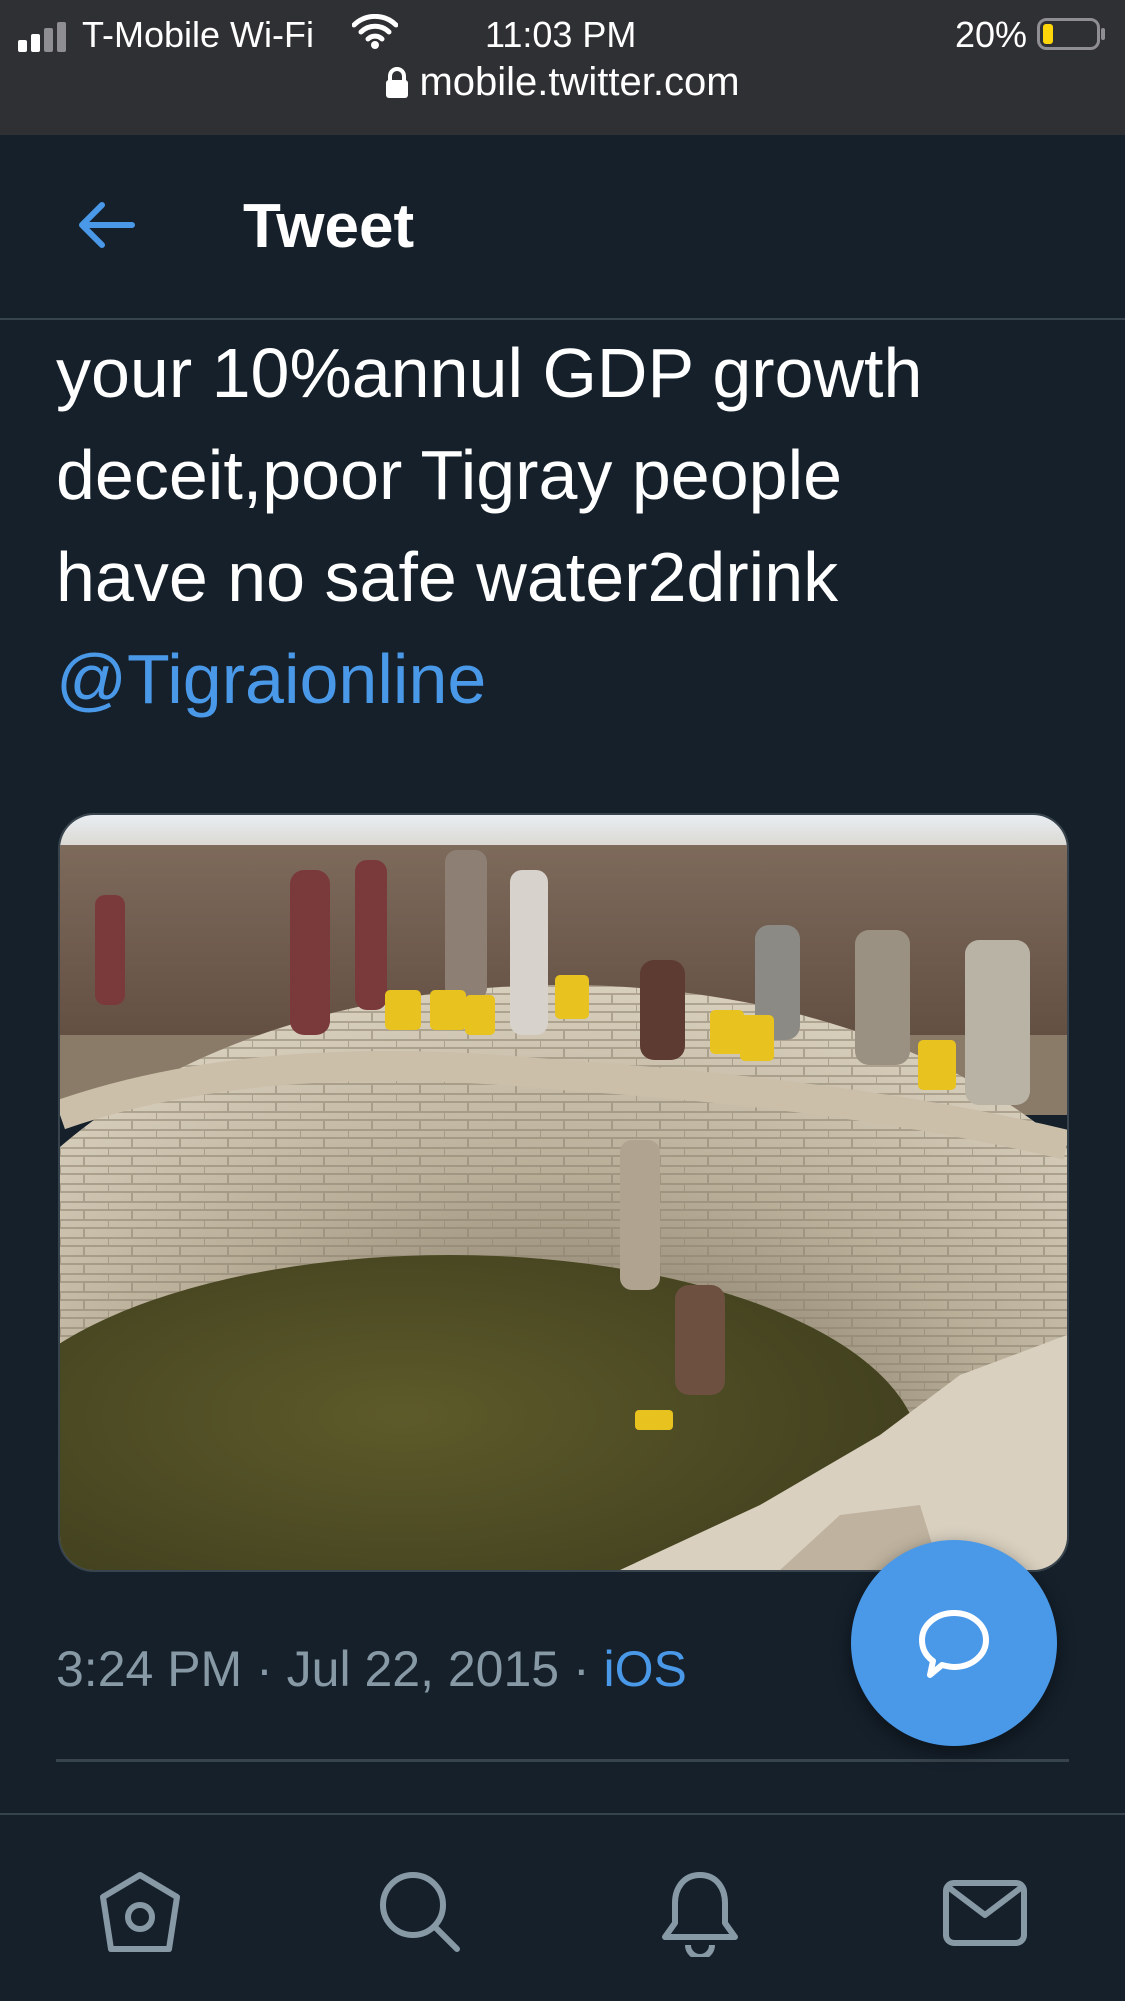  Describe the element at coordinates (991, 34) in the screenshot. I see `battery-percent: 20%` at that location.